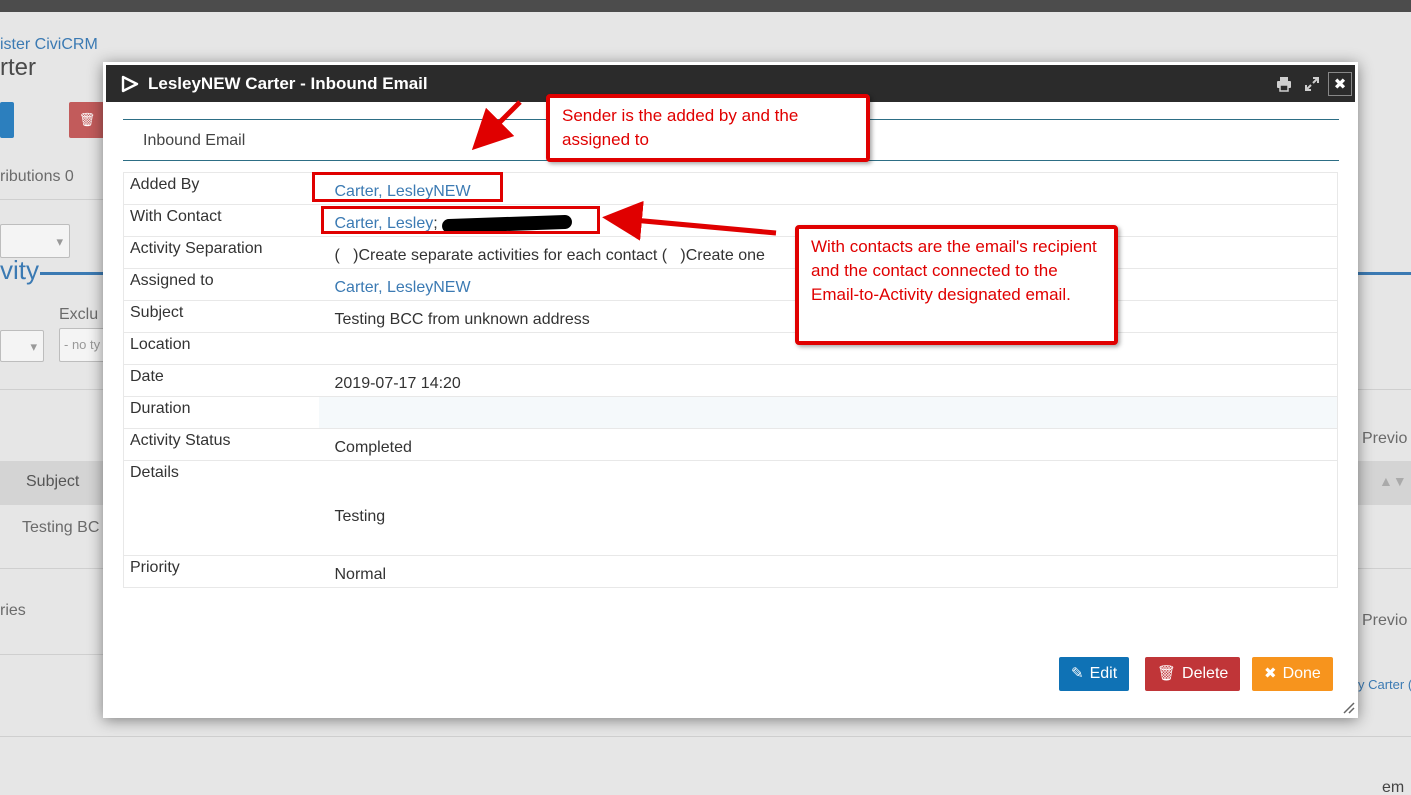 Image resolution: width=1411 pixels, height=795 pixels. What do you see at coordinates (221, 252) in the screenshot?
I see `activity-separation-label: Activity Separation` at bounding box center [221, 252].